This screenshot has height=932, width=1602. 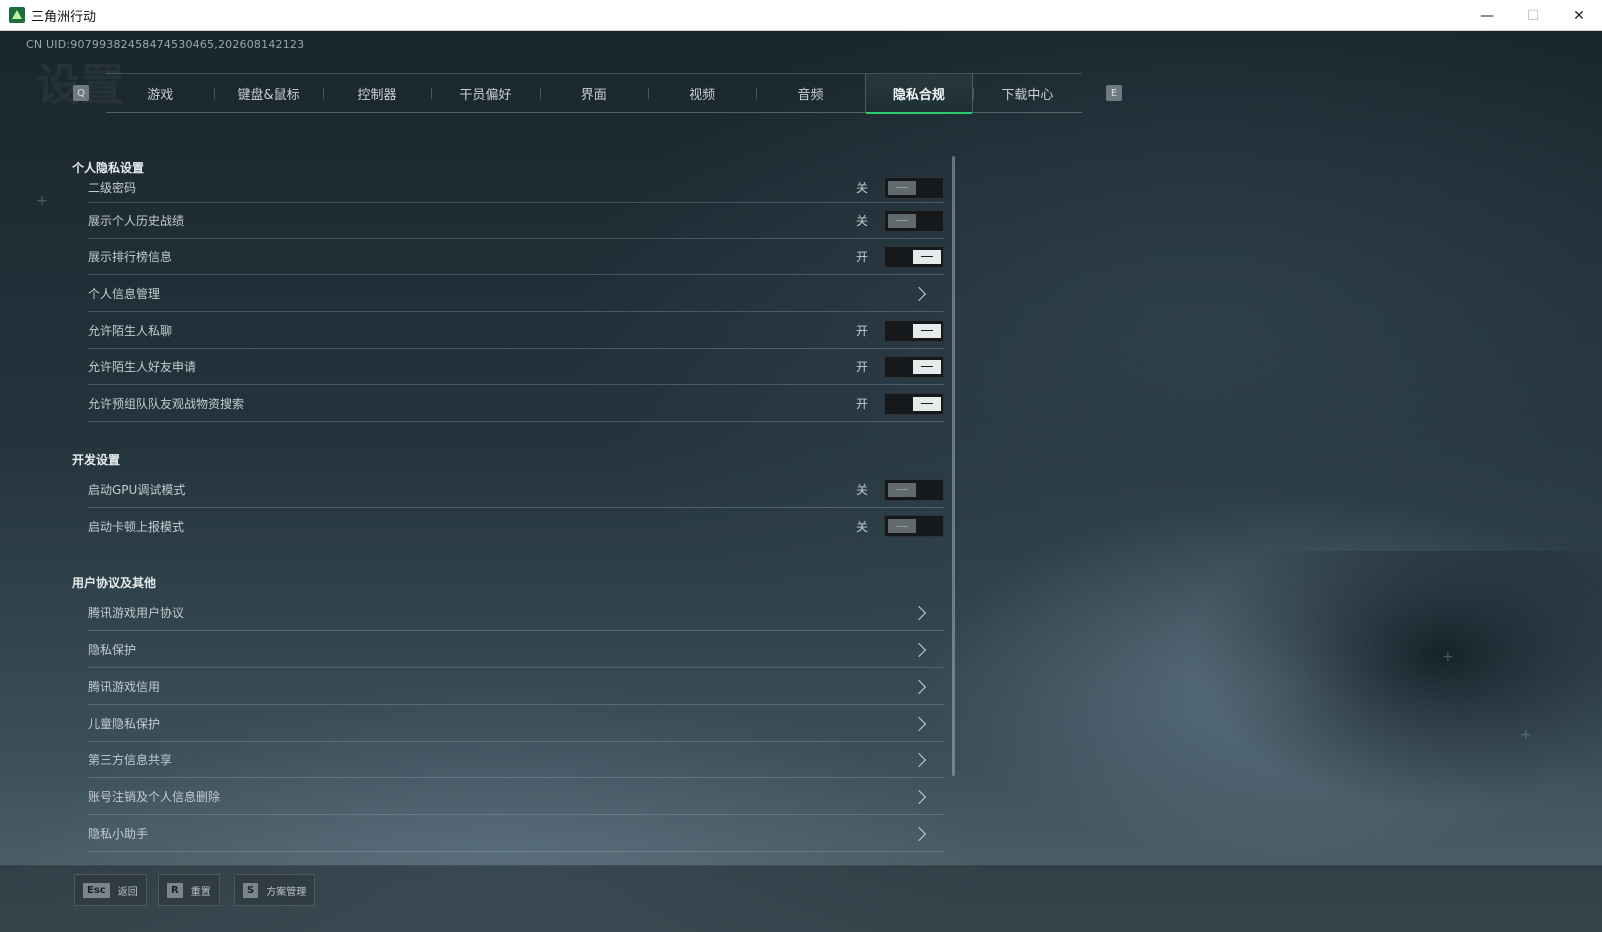 I want to click on background-mountain, so click(x=1396, y=681).